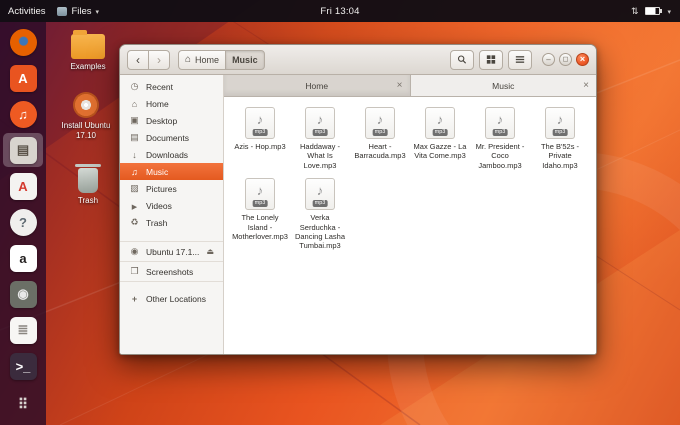 The height and width of the screenshot is (425, 680). Describe the element at coordinates (358, 60) in the screenshot. I see `window-headerbar: Home Music` at that location.